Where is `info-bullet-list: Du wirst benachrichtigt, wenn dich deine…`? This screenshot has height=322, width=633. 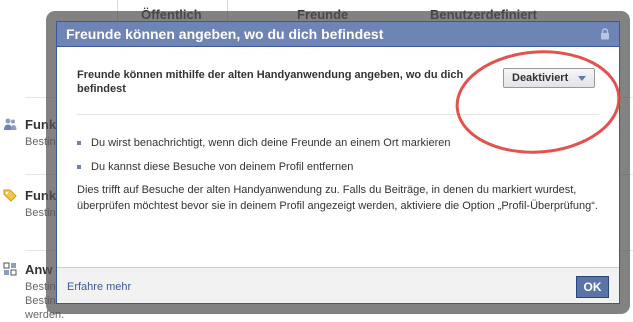
info-bullet-list: Du wirst benachrichtigt, wenn dich deine… is located at coordinates (337, 160).